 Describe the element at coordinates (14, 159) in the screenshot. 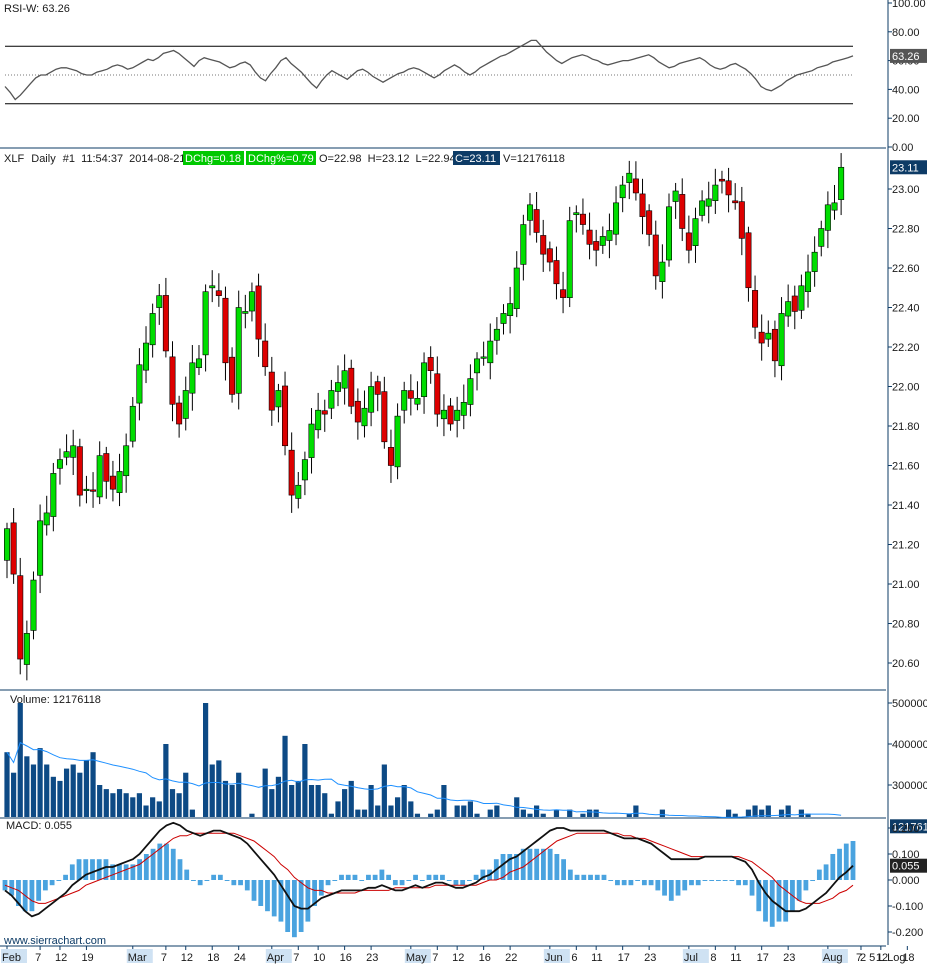

I see `header-symbol: XLF` at that location.